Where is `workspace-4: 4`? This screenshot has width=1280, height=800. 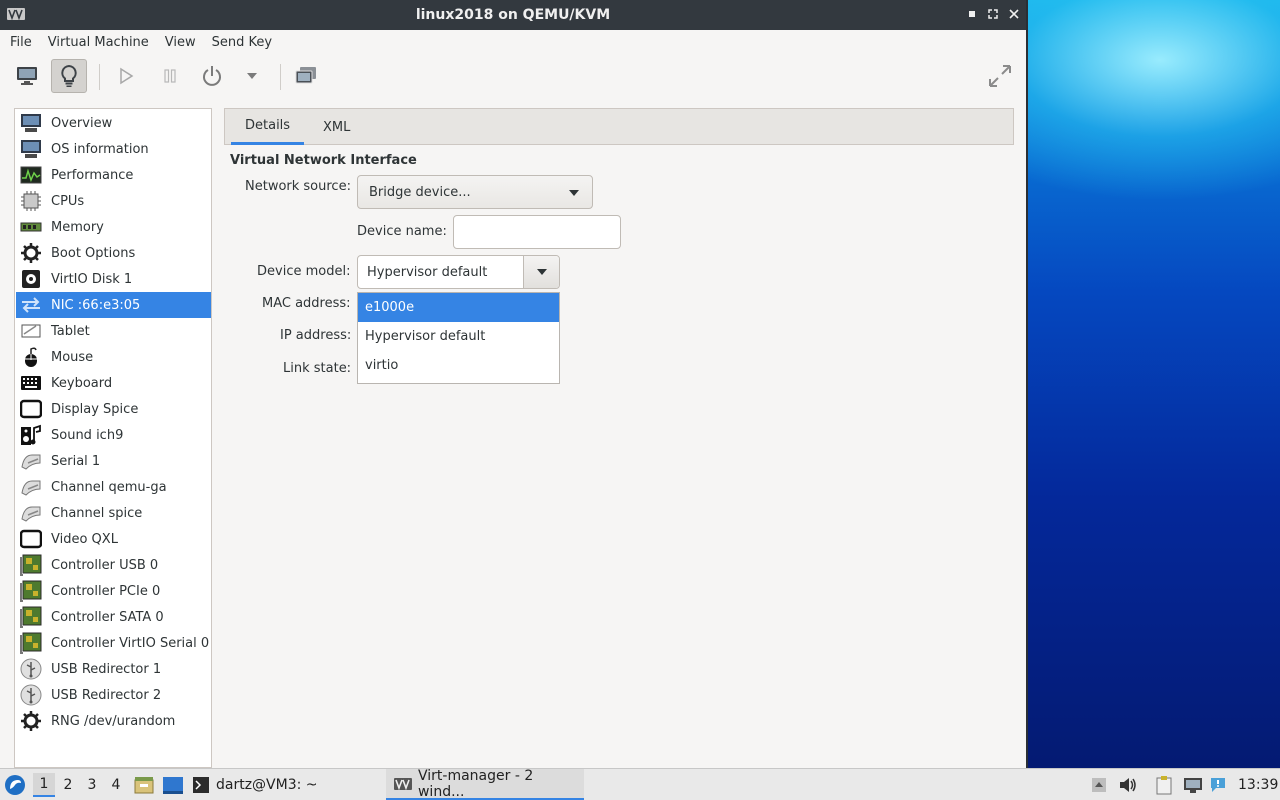
workspace-4: 4 is located at coordinates (116, 785).